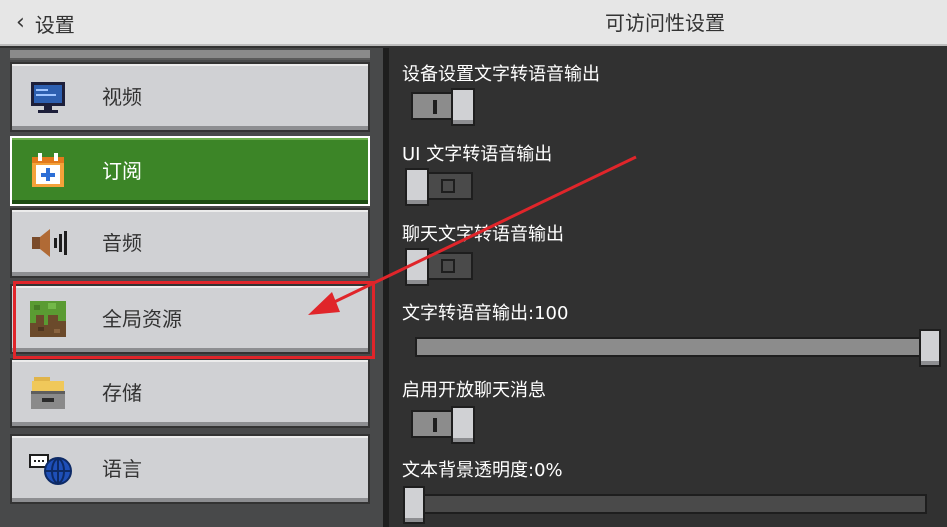 The height and width of the screenshot is (527, 947). What do you see at coordinates (122, 97) in the screenshot?
I see `sidebar-item-label: 视频` at bounding box center [122, 97].